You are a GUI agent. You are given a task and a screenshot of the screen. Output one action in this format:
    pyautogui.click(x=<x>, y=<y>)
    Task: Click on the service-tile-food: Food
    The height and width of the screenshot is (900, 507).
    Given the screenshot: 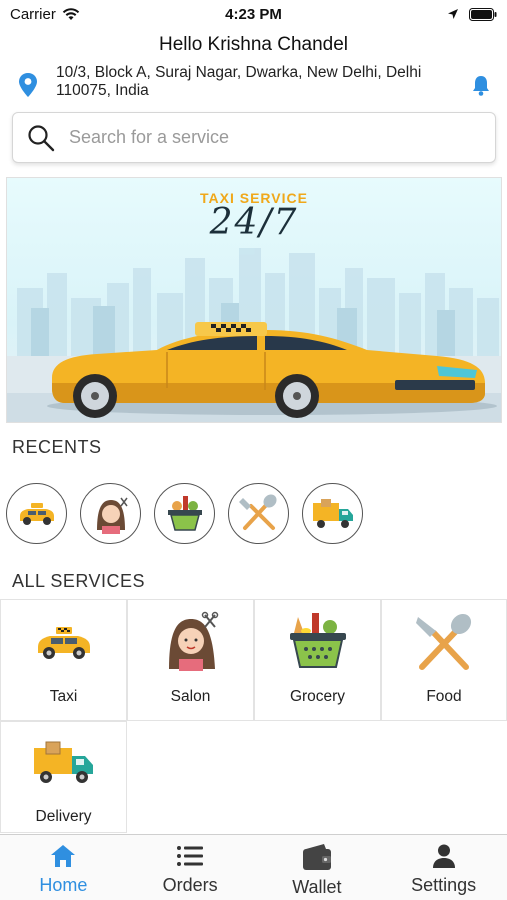 What is the action you would take?
    pyautogui.click(x=444, y=660)
    